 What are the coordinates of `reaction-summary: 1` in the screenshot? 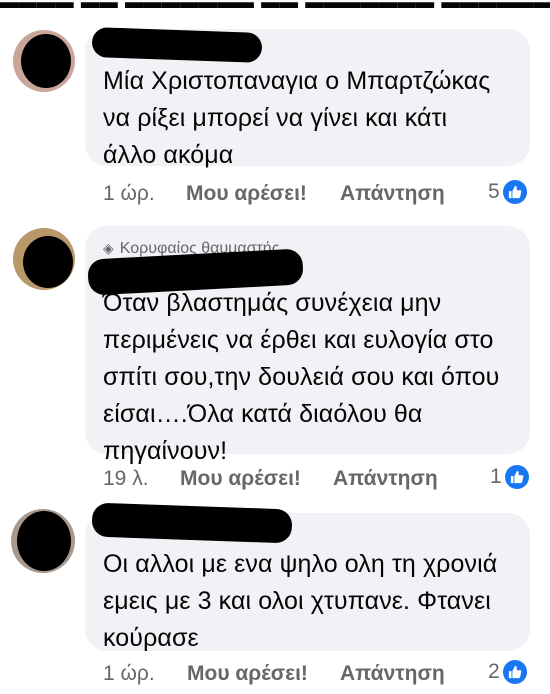 It's located at (509, 477).